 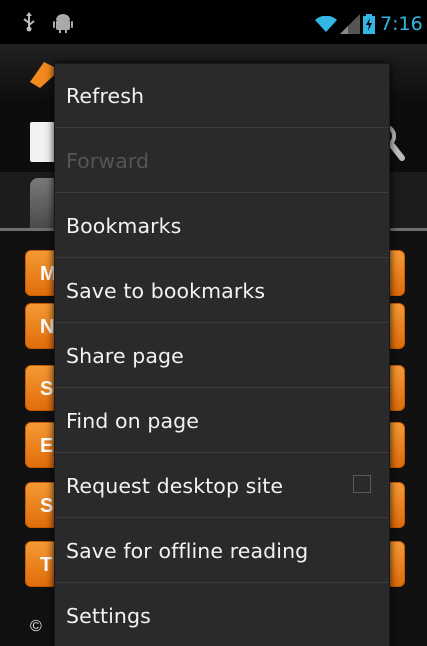 What do you see at coordinates (105, 95) in the screenshot?
I see `menu-item-label: Refresh` at bounding box center [105, 95].